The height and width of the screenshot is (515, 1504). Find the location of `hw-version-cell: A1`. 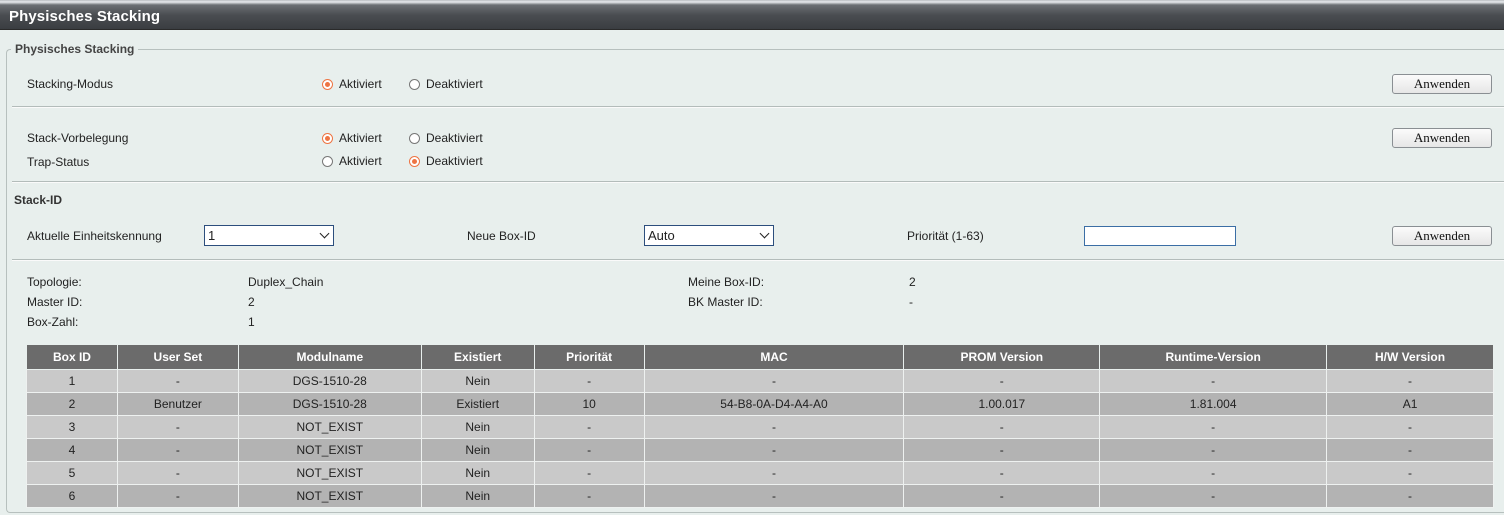

hw-version-cell: A1 is located at coordinates (1410, 404).